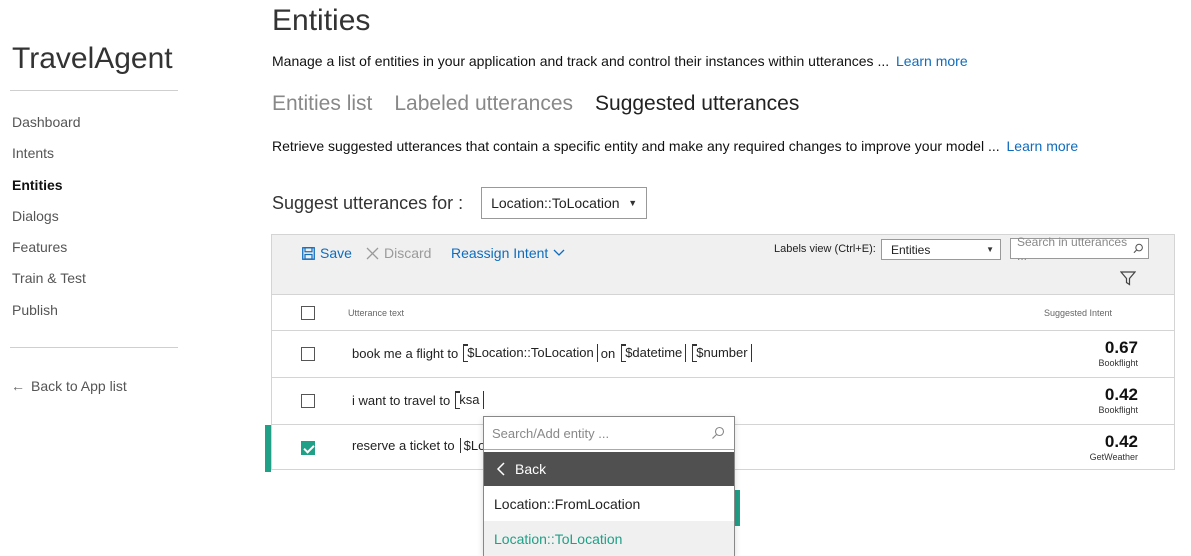 This screenshot has height=556, width=1191. What do you see at coordinates (1077, 313) in the screenshot?
I see `column-header-intent: Suggested Intent` at bounding box center [1077, 313].